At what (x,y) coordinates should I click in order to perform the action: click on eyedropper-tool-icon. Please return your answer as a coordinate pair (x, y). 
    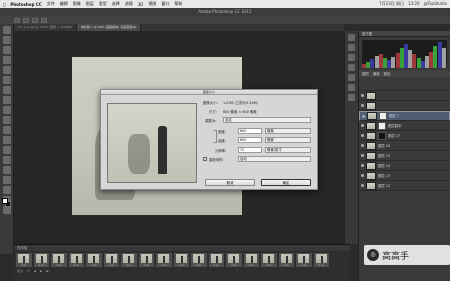
    Looking at the image, I should click on (6, 80).